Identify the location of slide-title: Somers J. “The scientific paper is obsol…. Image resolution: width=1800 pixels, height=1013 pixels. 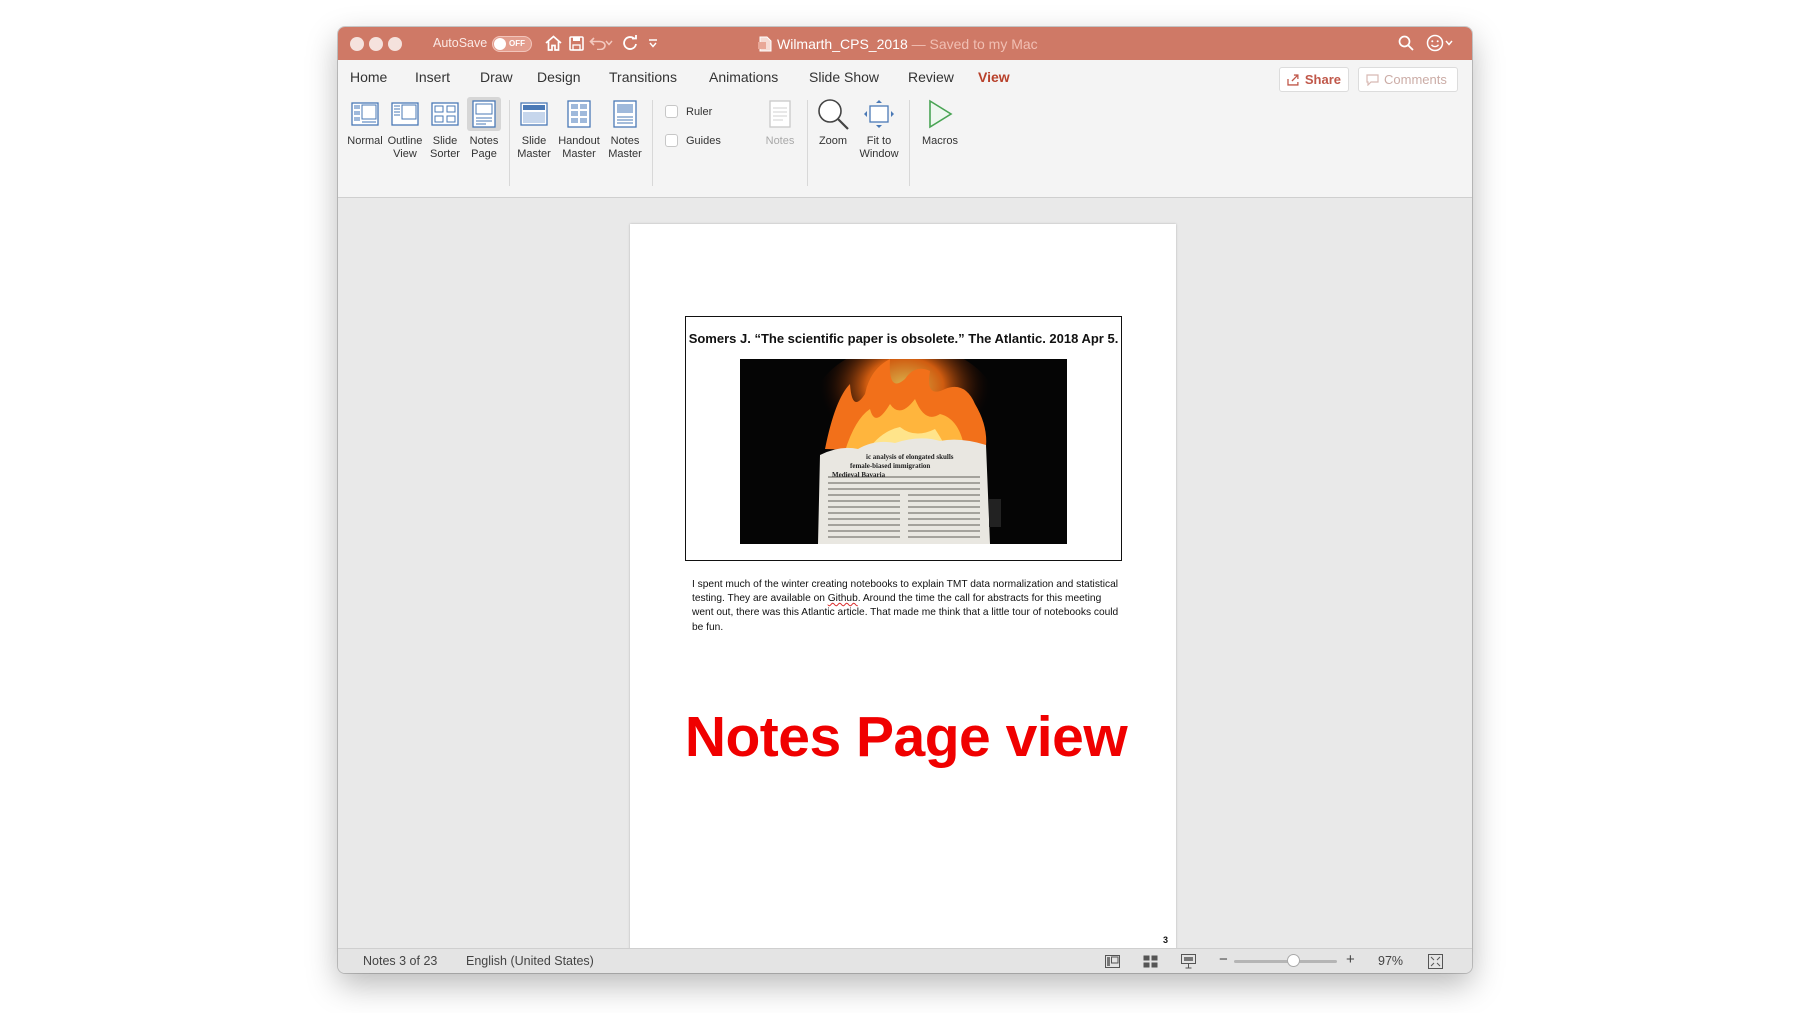
(903, 338).